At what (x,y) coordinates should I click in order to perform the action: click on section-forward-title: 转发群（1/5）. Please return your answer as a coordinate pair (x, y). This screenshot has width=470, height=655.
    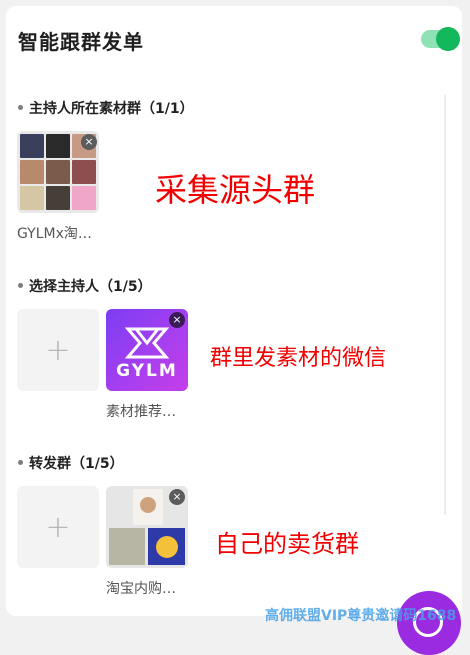
    Looking at the image, I should click on (71, 463).